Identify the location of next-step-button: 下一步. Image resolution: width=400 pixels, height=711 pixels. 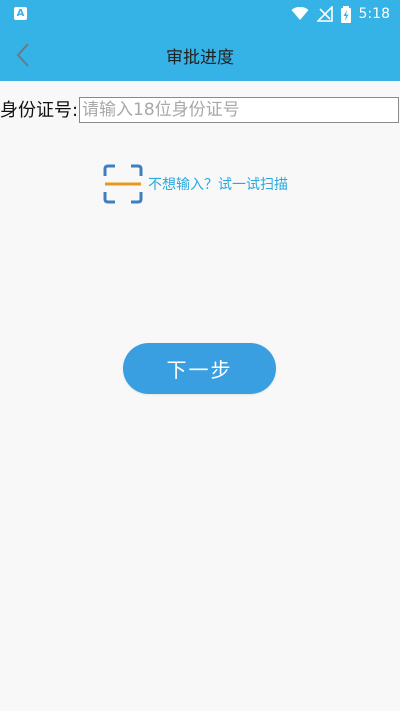
(199, 368).